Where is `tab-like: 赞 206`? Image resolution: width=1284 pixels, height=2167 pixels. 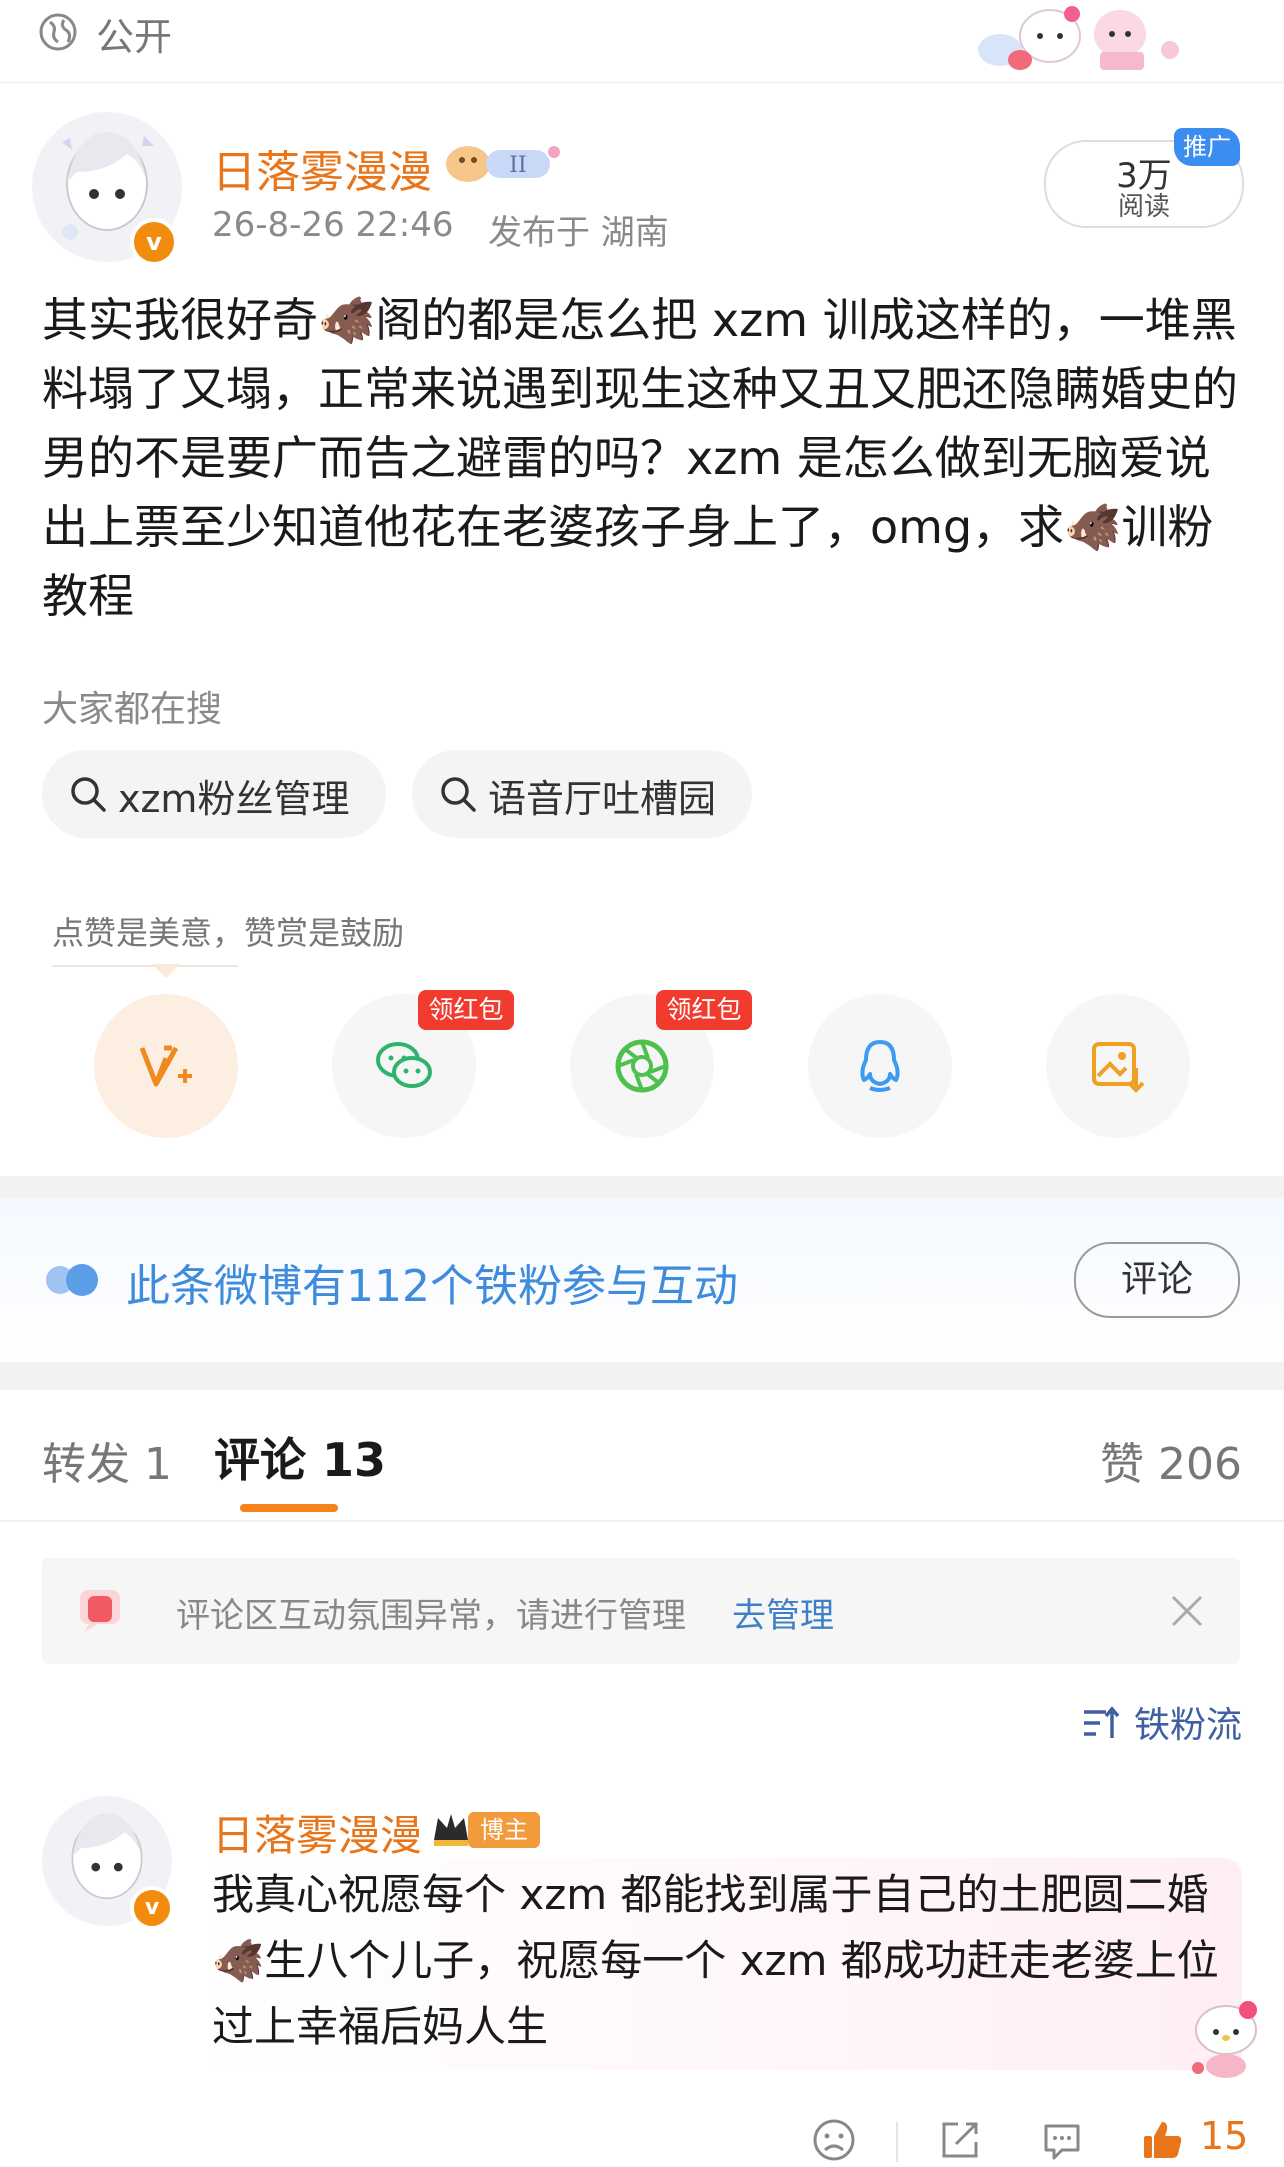
tab-like: 赞 206 is located at coordinates (1171, 1460).